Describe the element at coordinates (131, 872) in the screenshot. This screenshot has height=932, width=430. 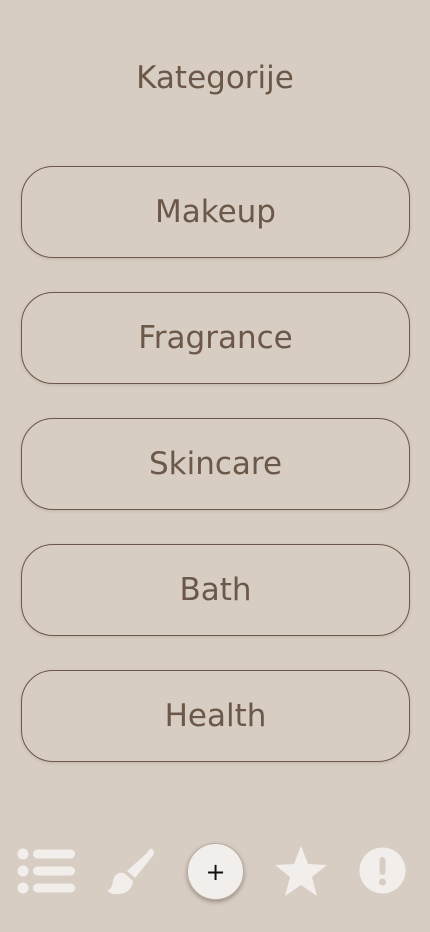
I see `paintbrush-icon` at that location.